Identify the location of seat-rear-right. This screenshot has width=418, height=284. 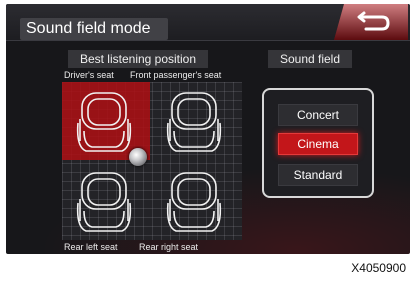
(196, 201).